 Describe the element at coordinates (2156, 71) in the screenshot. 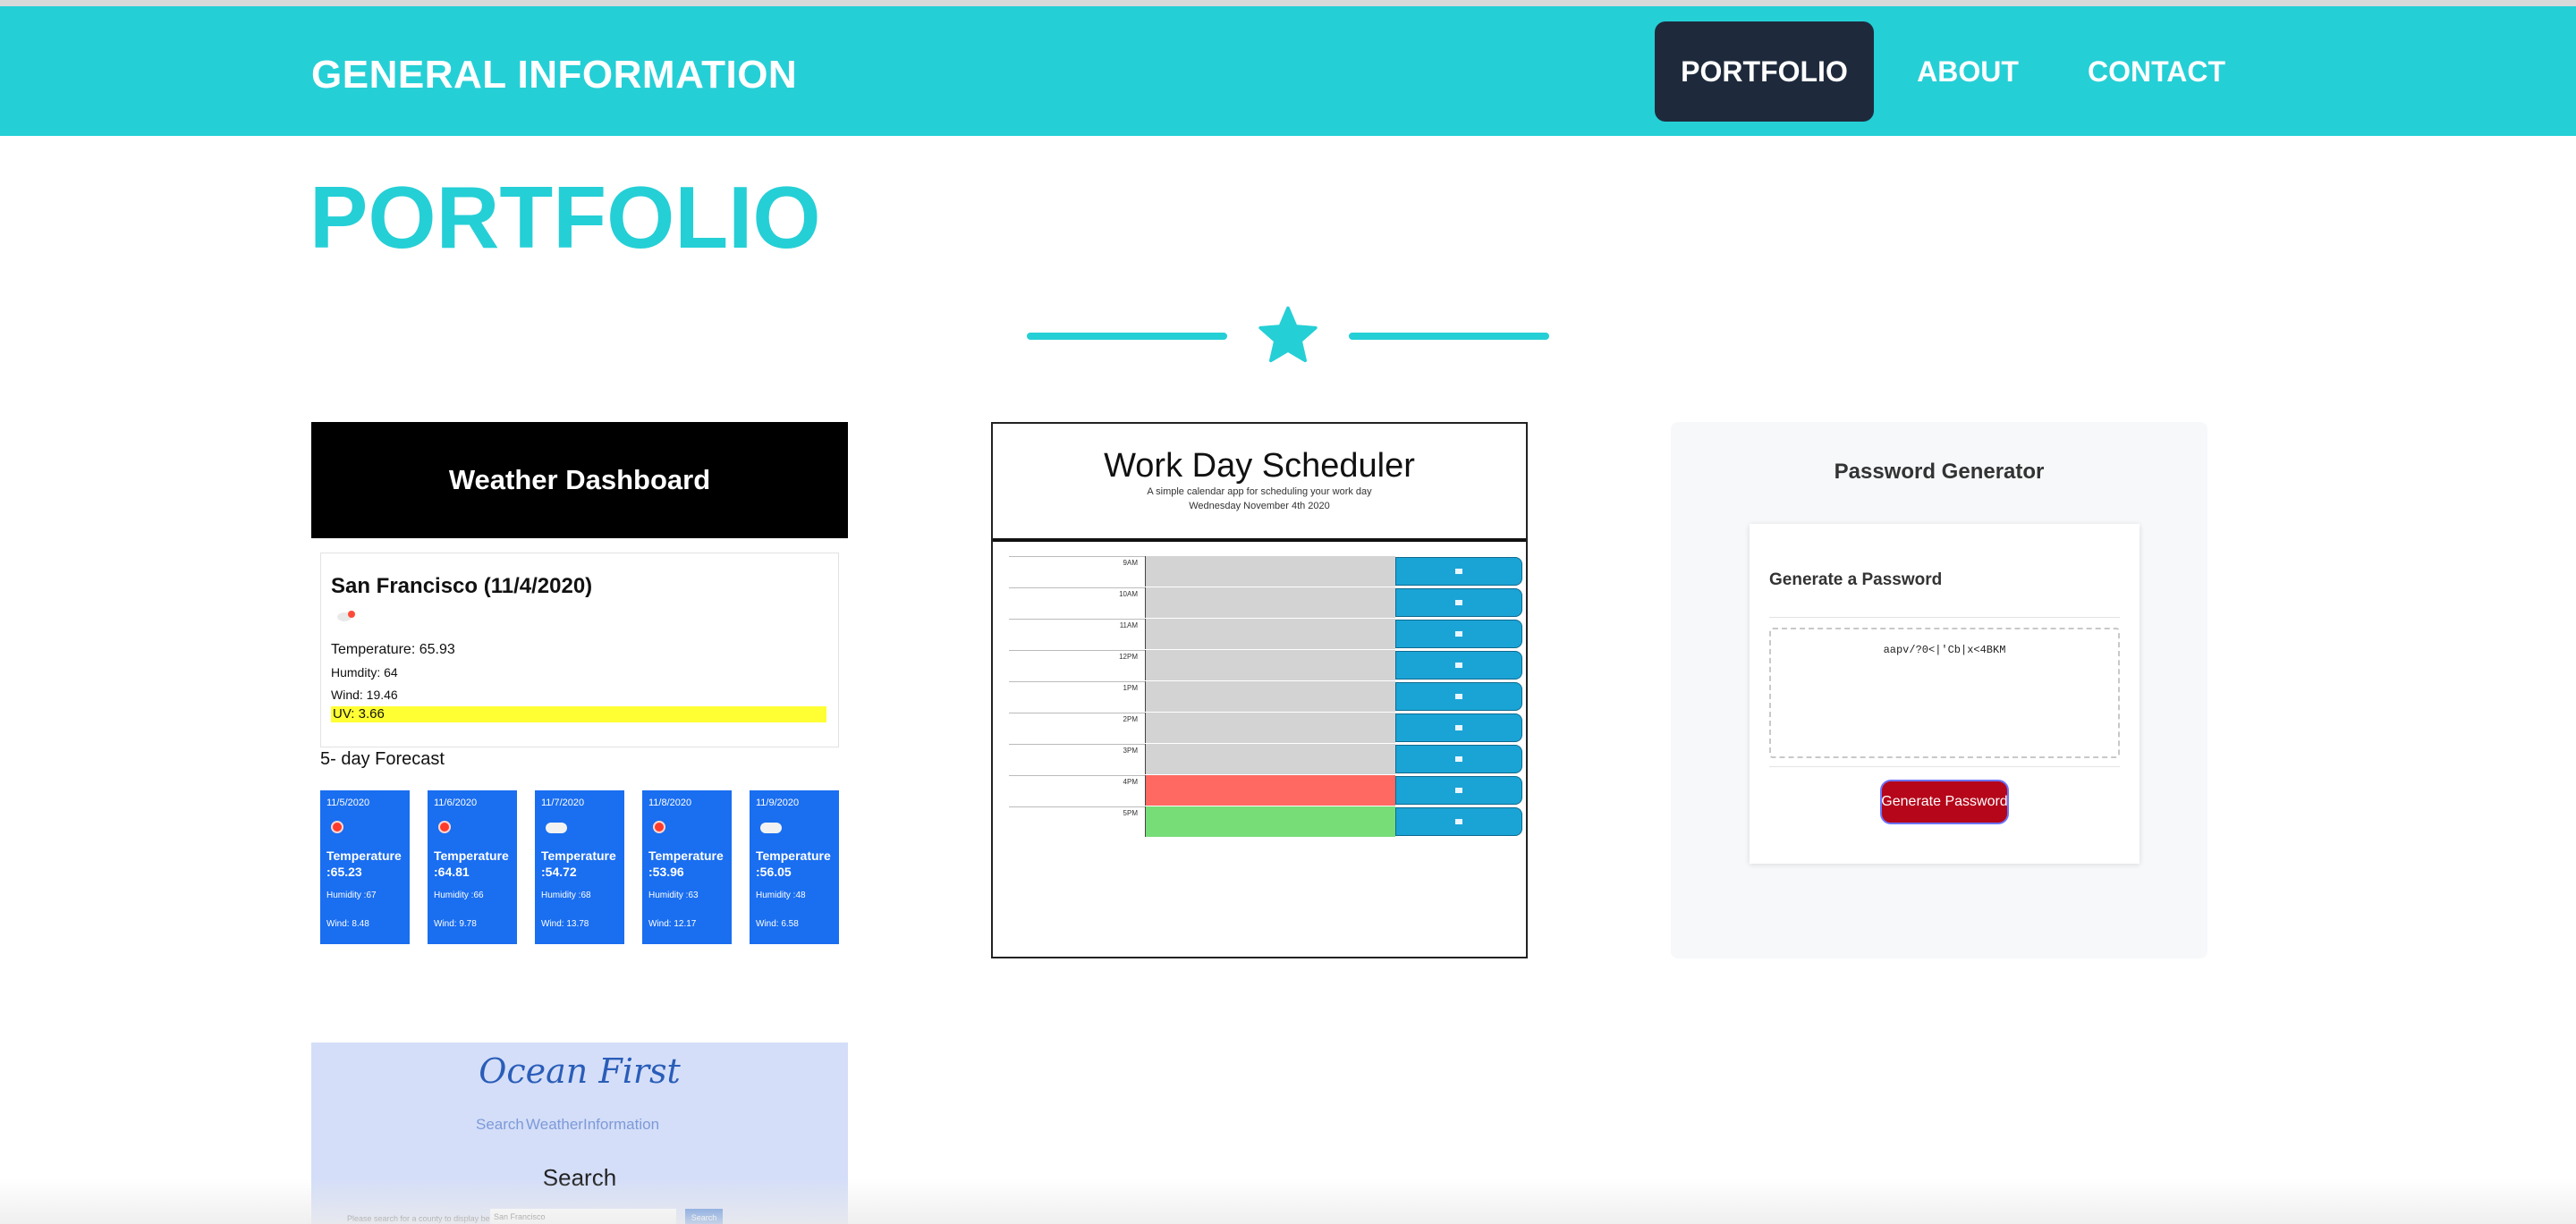

I see `nav-contact-link: CONTACT` at that location.